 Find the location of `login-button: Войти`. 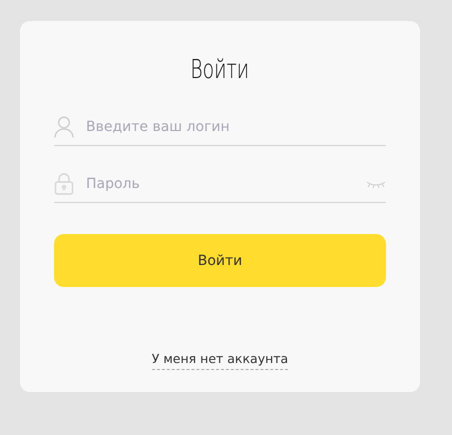

login-button: Войти is located at coordinates (220, 260).